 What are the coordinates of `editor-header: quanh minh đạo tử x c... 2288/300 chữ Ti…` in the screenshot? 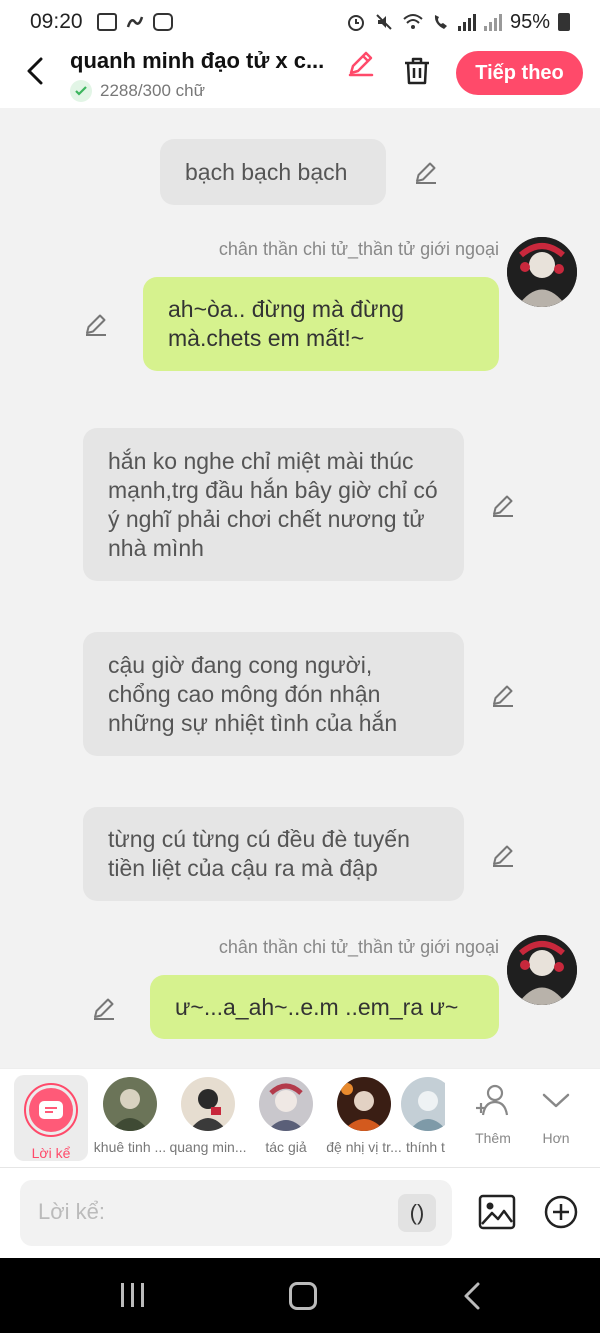 It's located at (300, 76).